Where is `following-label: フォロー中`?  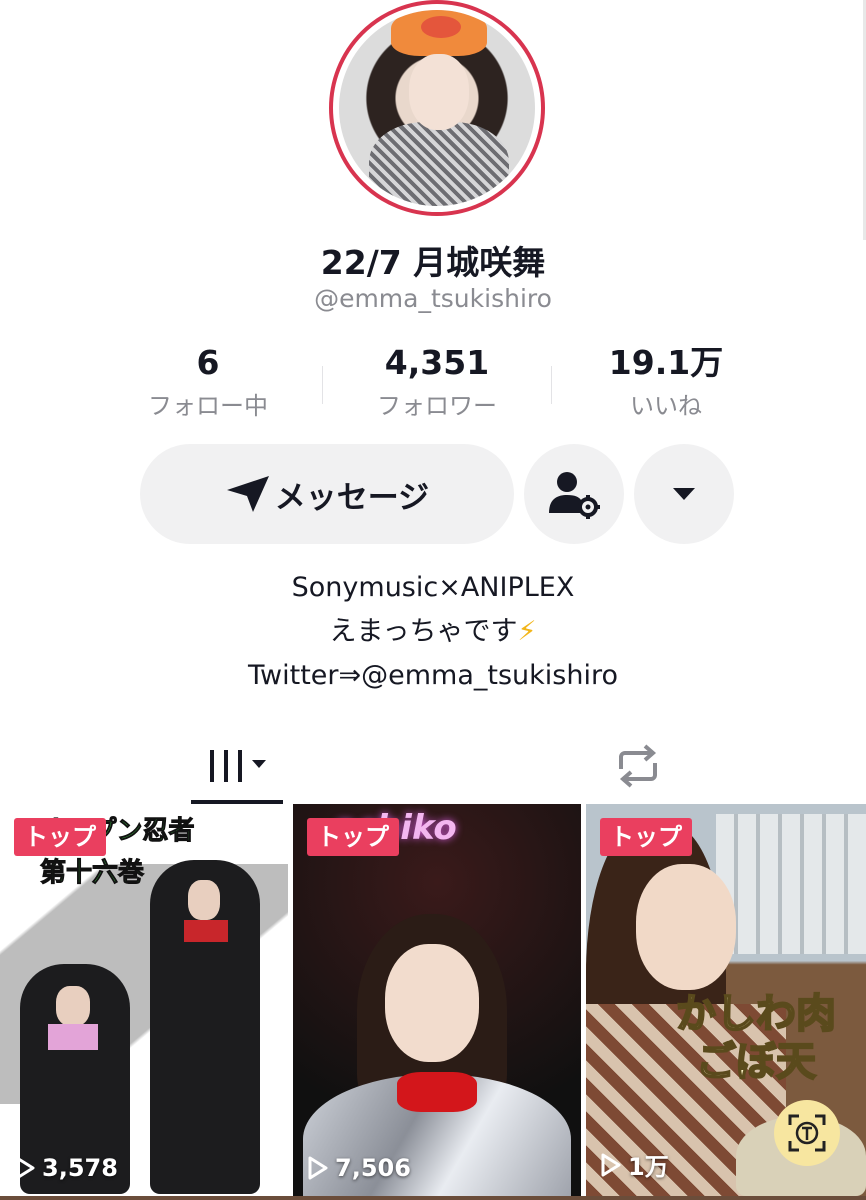 following-label: フォロー中 is located at coordinates (208, 406).